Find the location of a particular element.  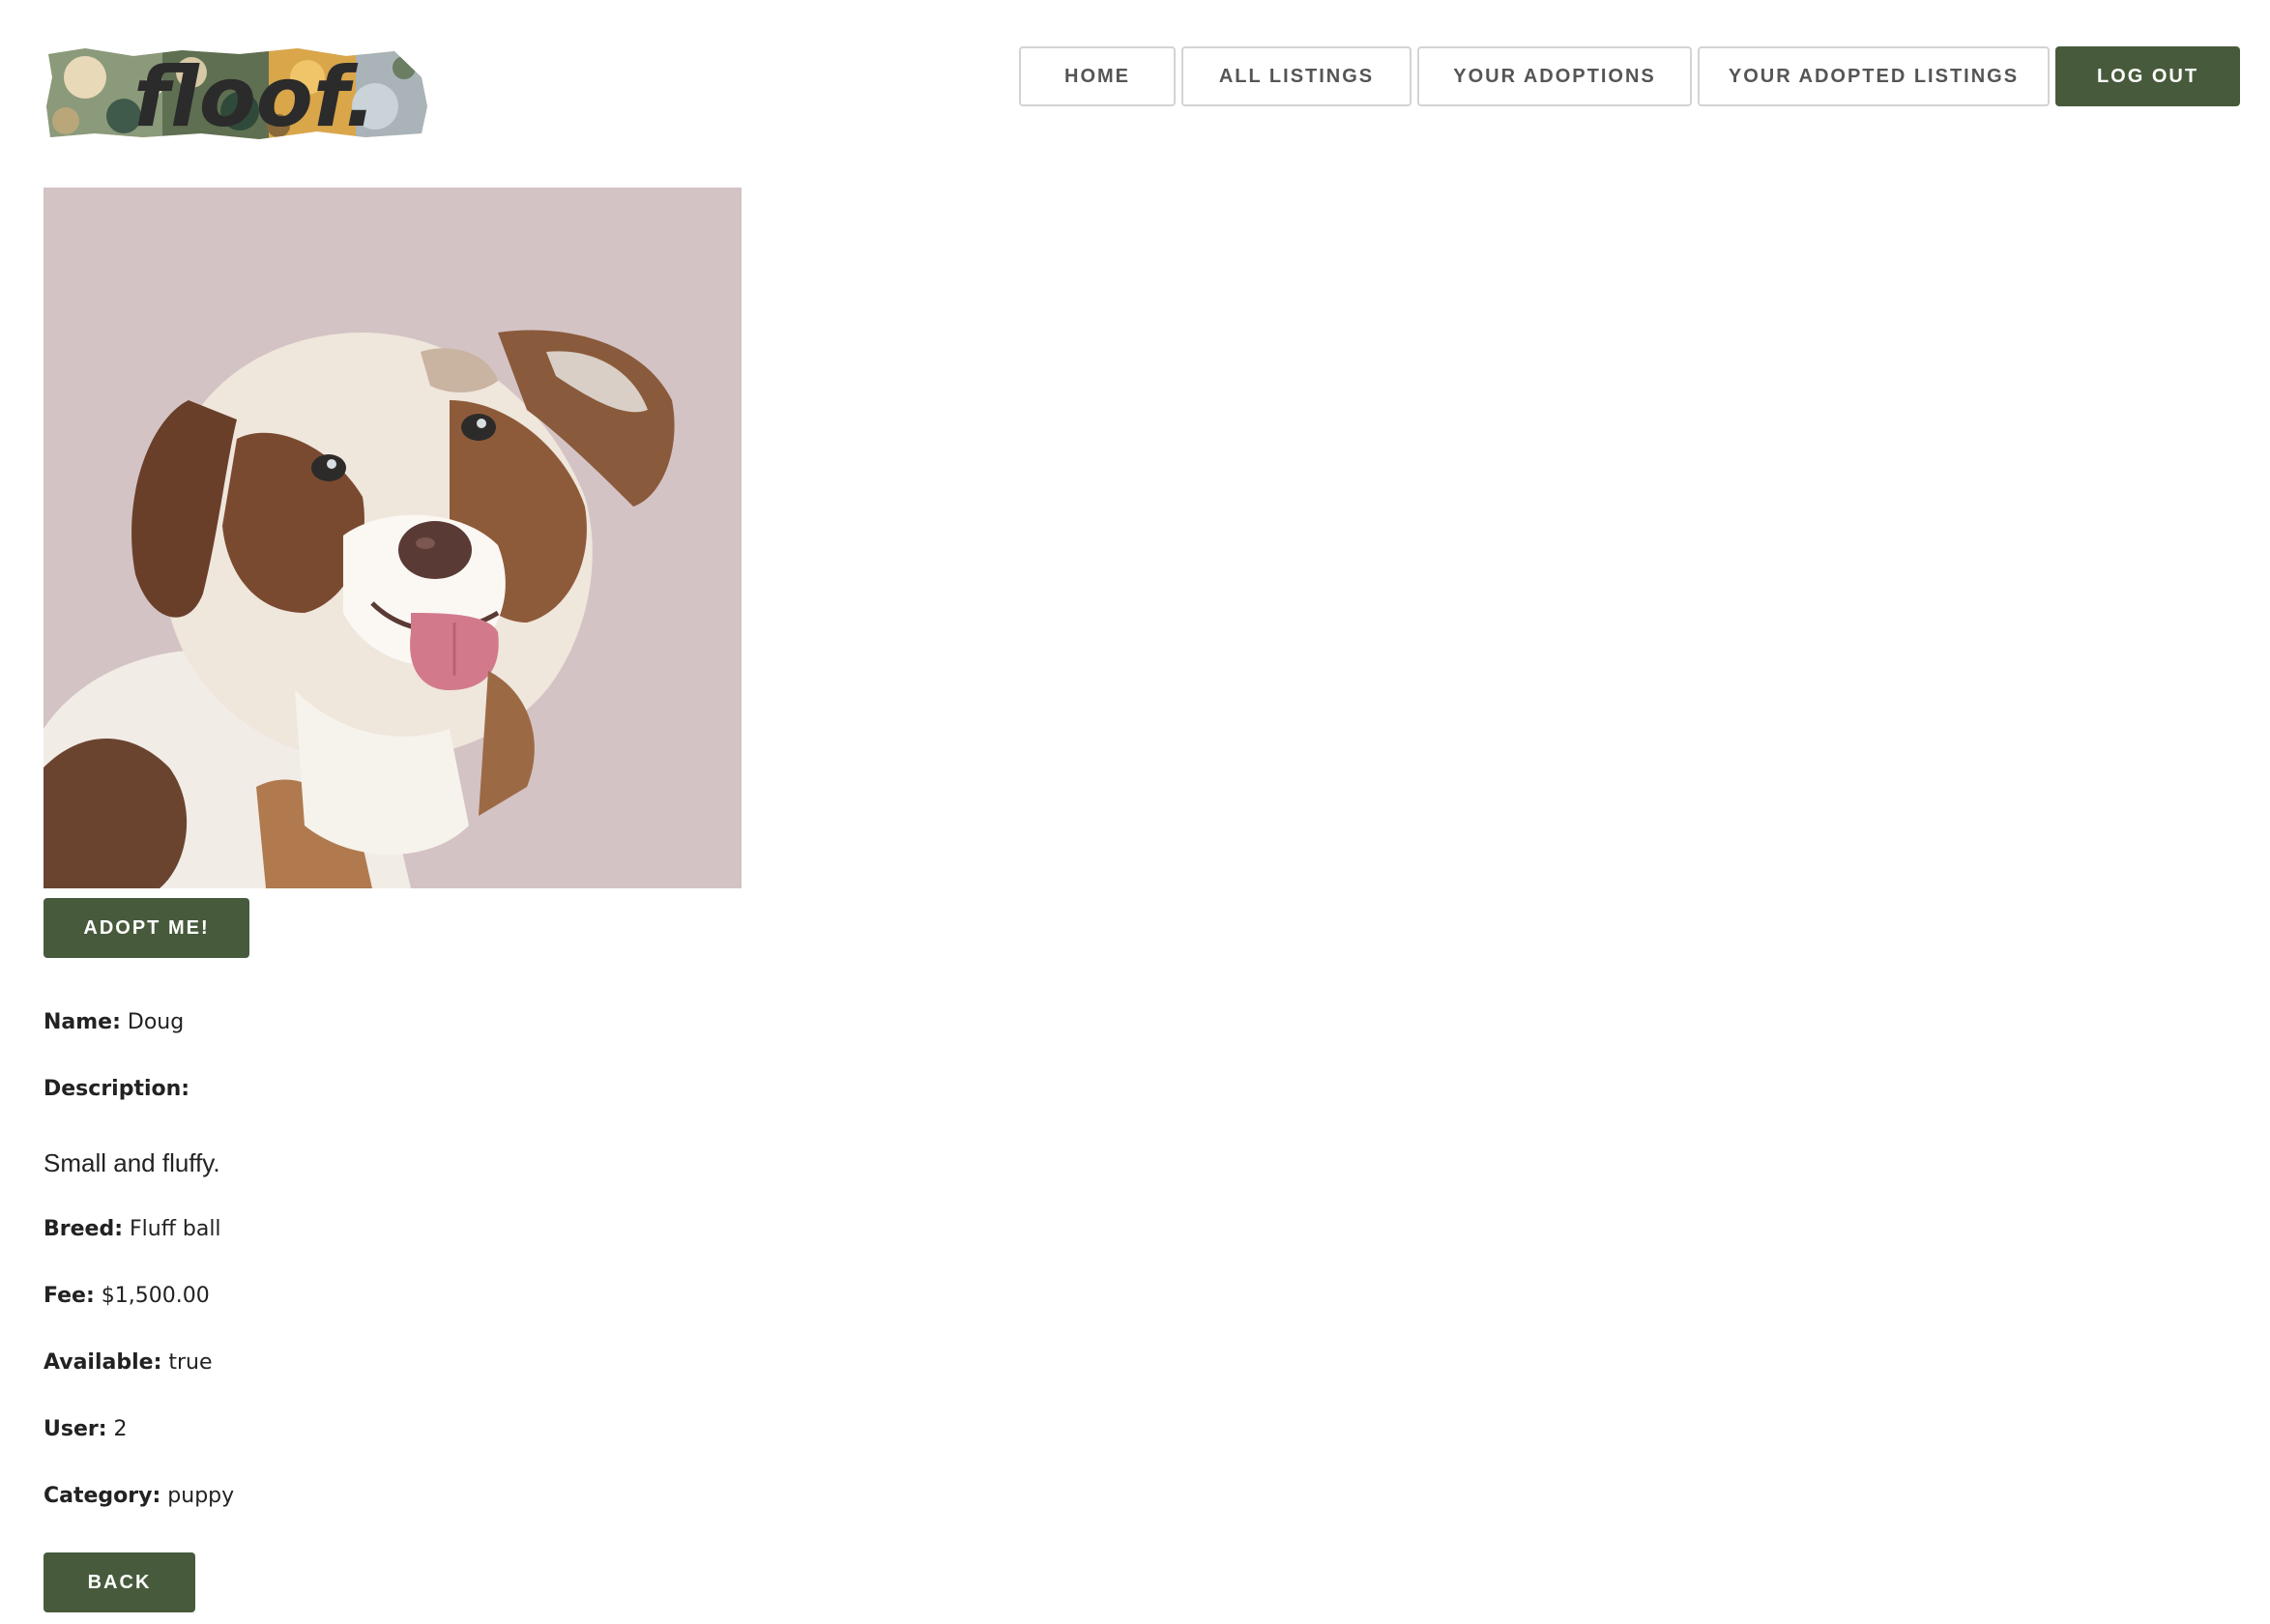

nav-all-listings-button: ALL LISTINGS is located at coordinates (1296, 76).